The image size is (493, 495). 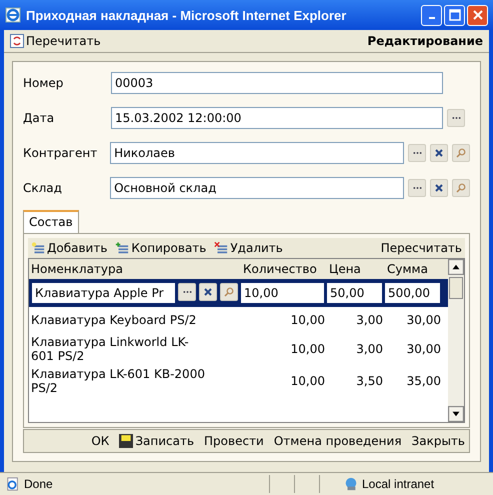 What do you see at coordinates (156, 441) in the screenshot?
I see `save-button: Записать` at bounding box center [156, 441].